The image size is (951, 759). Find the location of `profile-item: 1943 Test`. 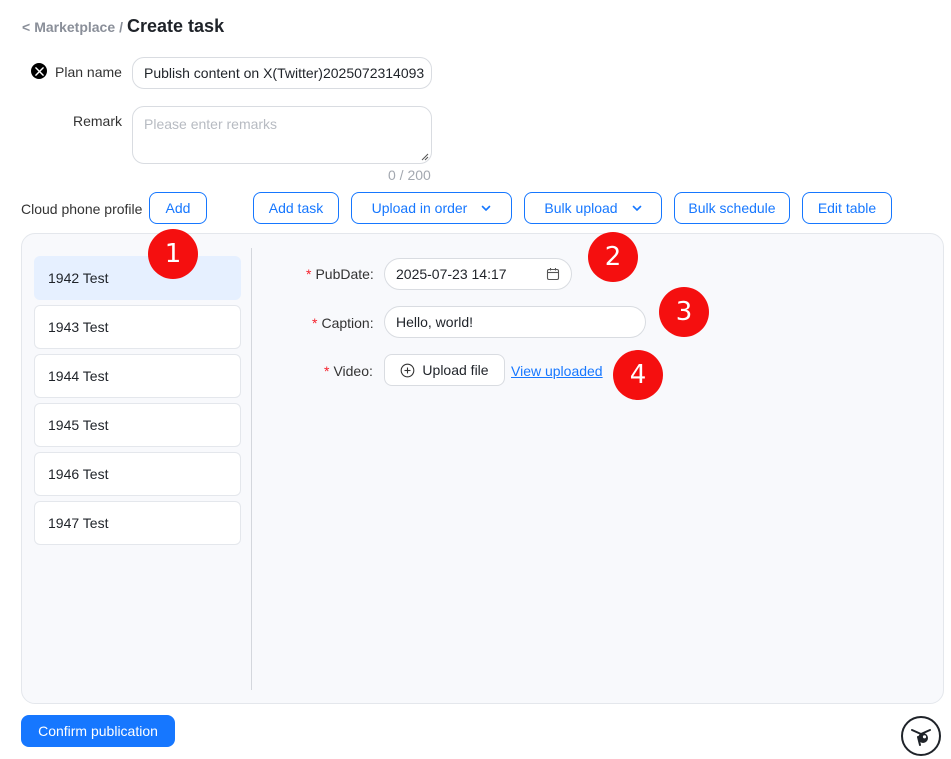

profile-item: 1943 Test is located at coordinates (137, 327).